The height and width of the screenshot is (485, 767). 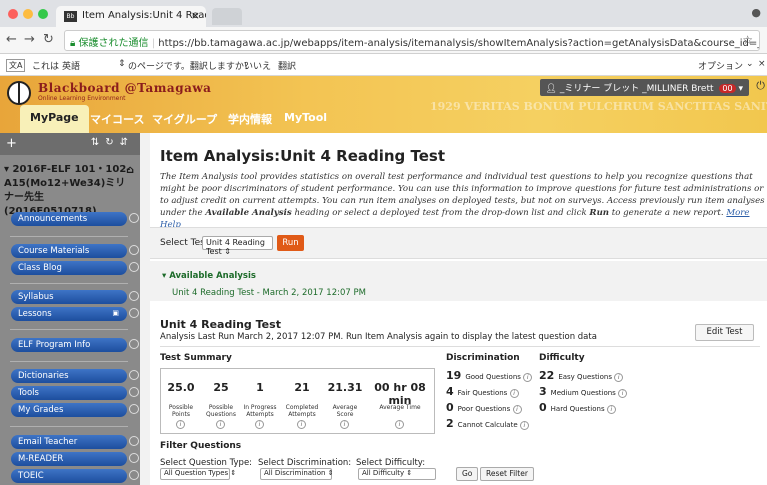 What do you see at coordinates (250, 119) in the screenshot?
I see `tab-campus-info: 学内情報` at bounding box center [250, 119].